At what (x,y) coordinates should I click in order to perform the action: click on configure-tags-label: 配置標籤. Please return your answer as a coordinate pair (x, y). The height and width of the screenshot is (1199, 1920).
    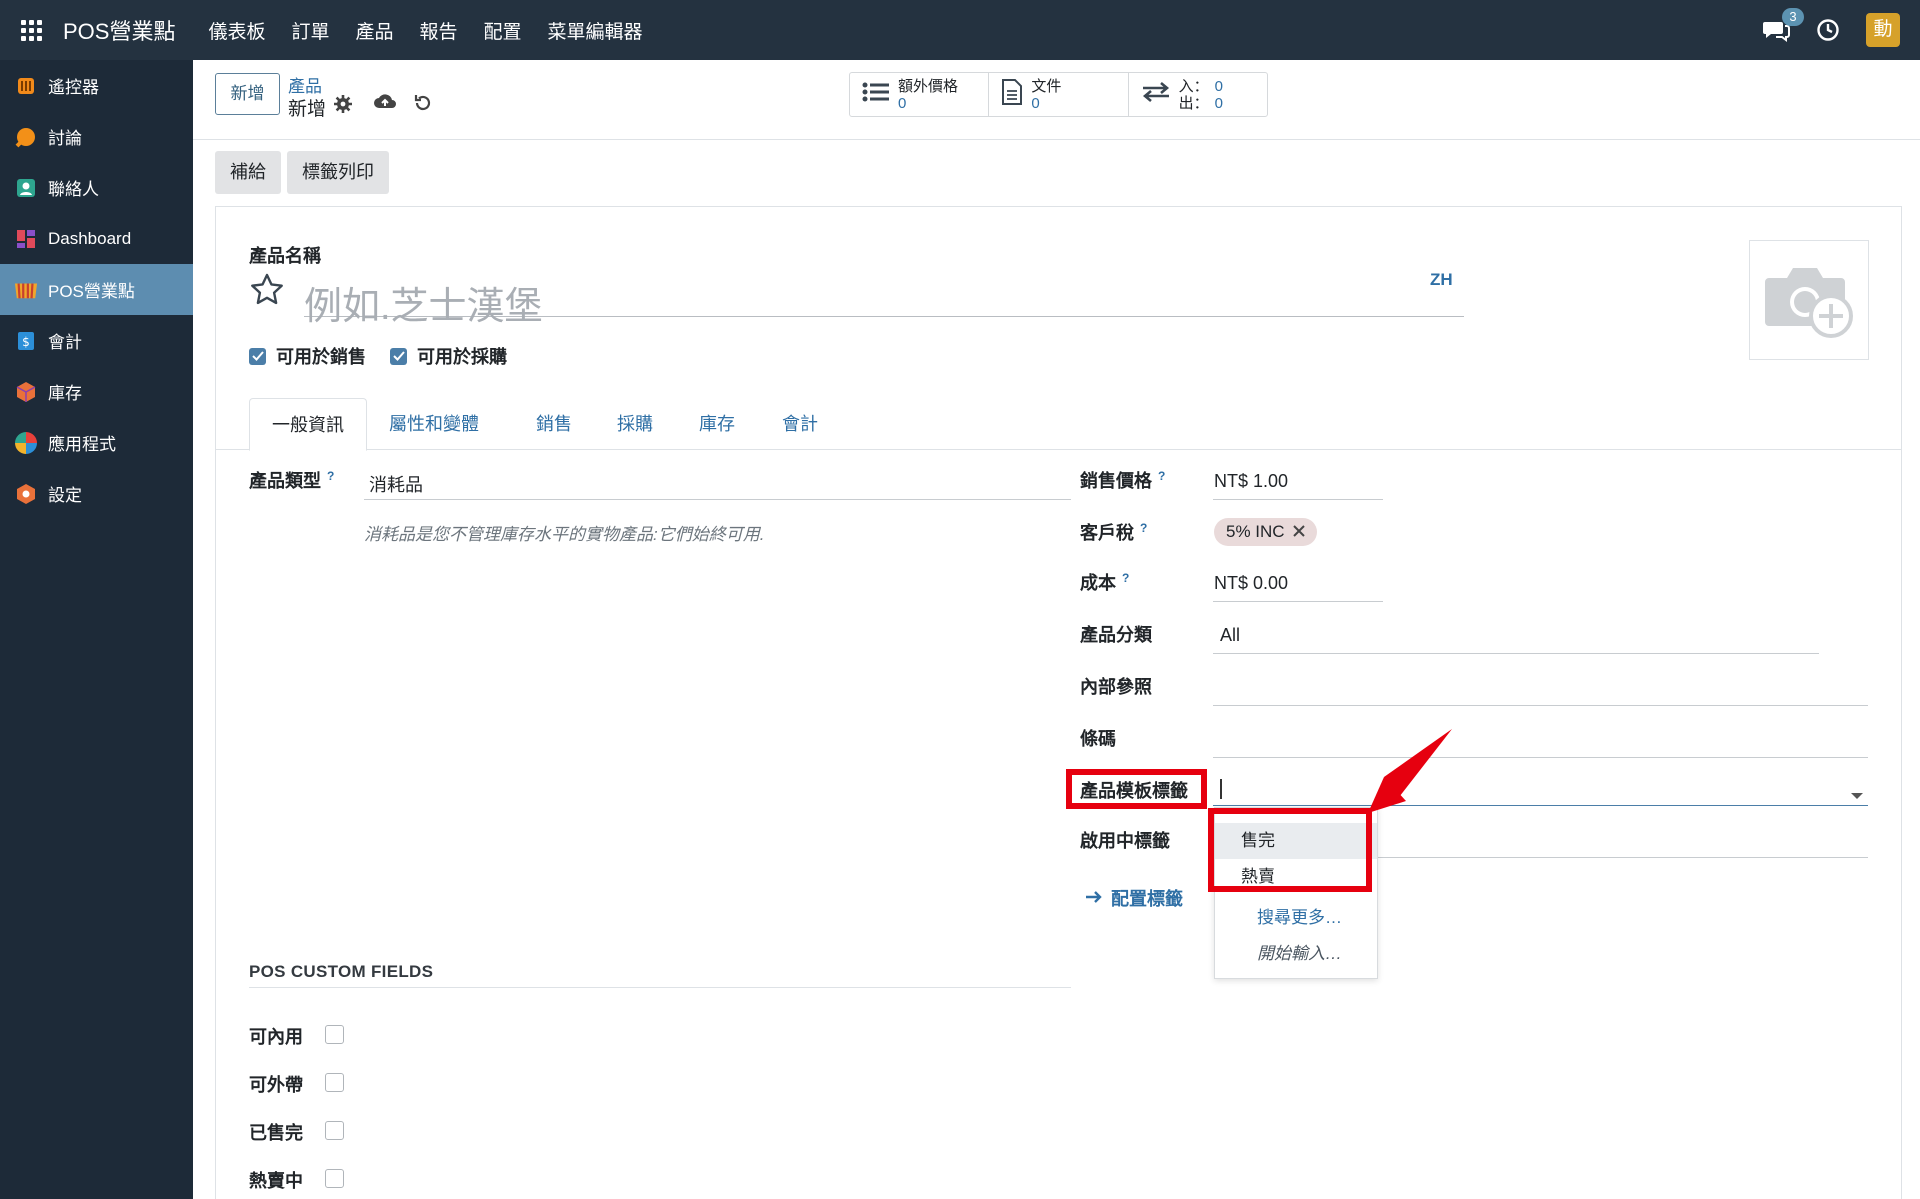
    Looking at the image, I should click on (1147, 899).